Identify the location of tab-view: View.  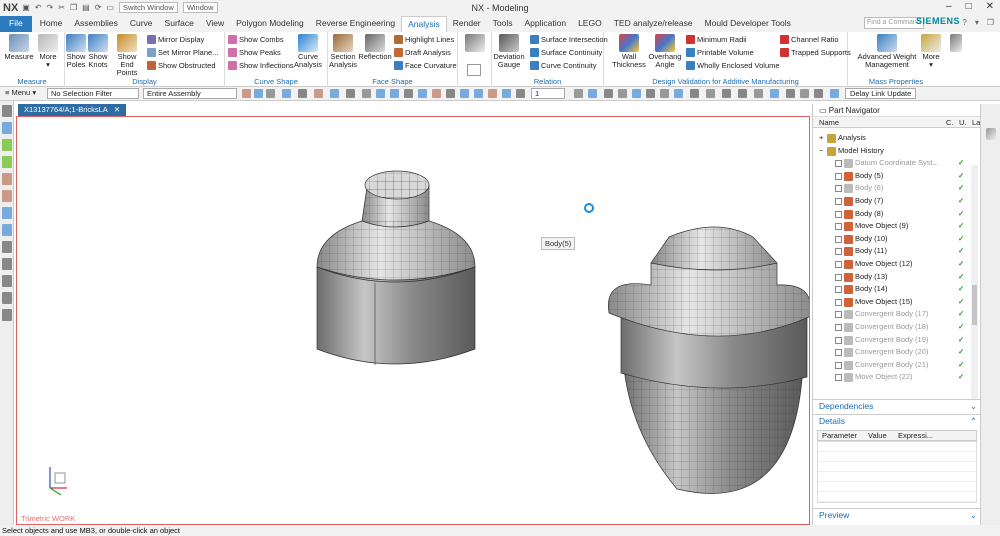
(215, 24).